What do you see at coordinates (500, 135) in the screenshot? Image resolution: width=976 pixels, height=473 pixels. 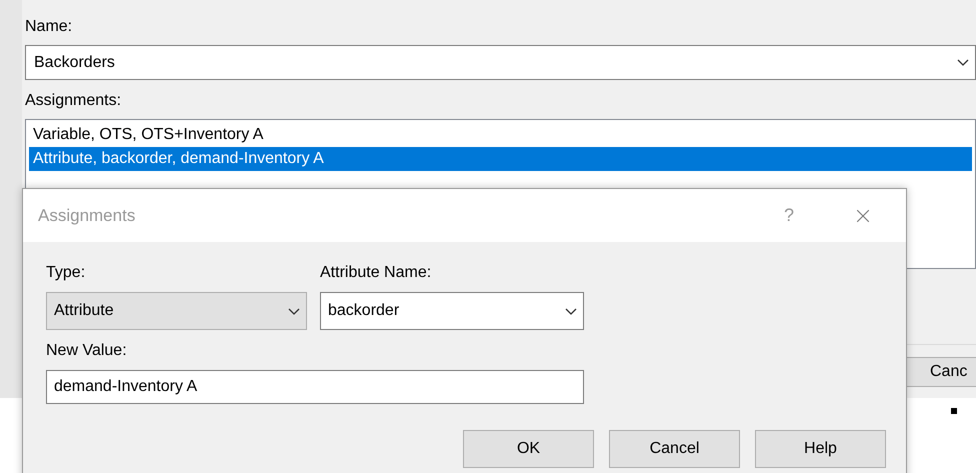 I see `list-item: Variable, OTS, OTS+Inventory A` at bounding box center [500, 135].